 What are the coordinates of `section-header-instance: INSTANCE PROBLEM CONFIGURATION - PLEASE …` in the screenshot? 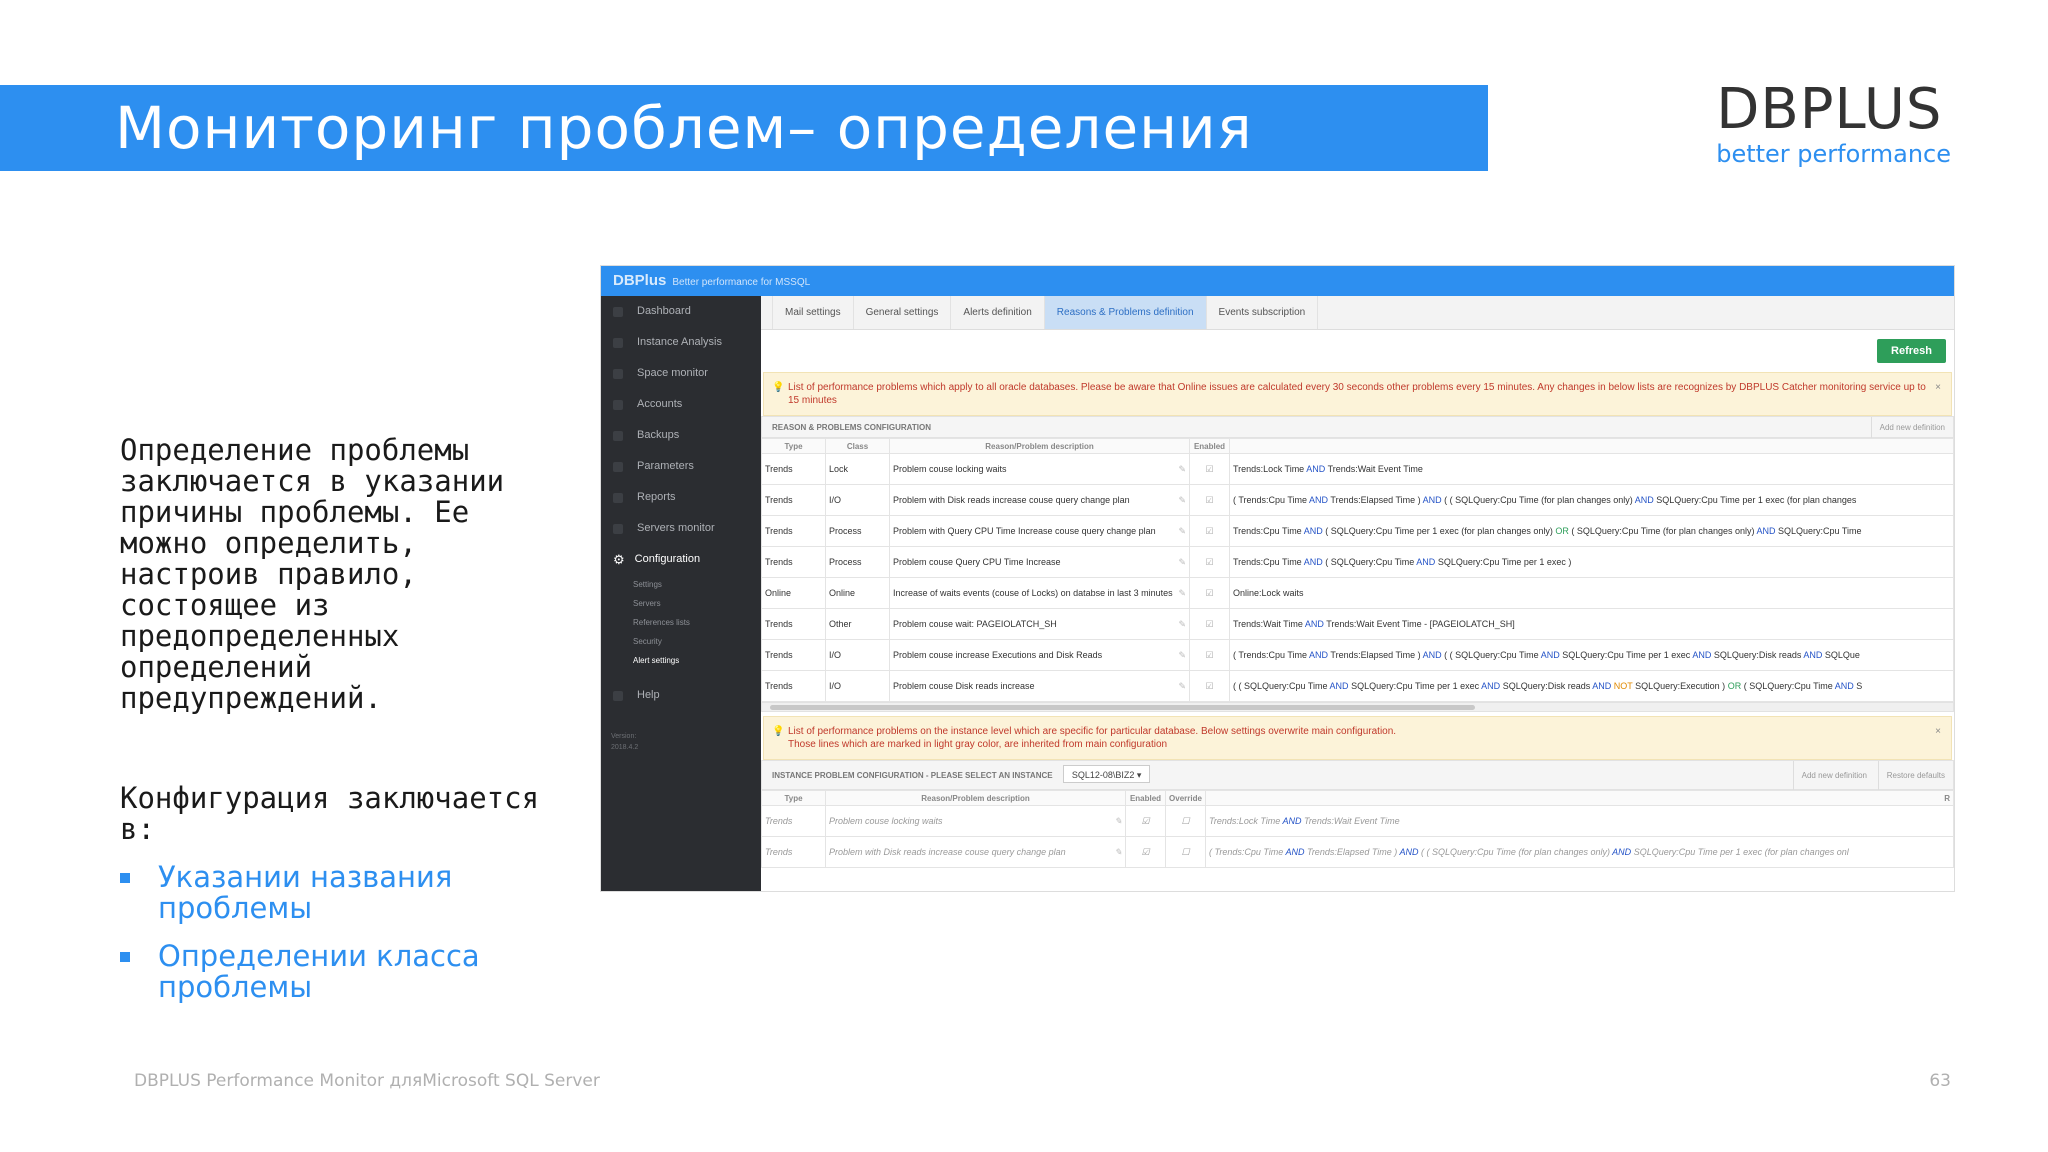 It's located at (1357, 775).